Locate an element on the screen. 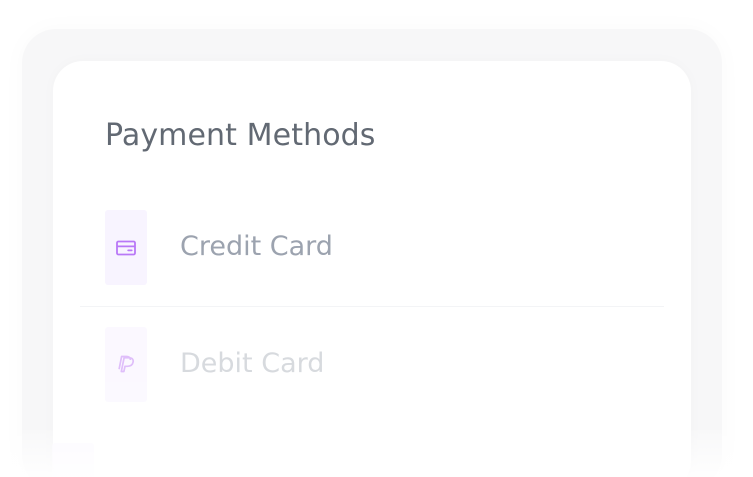 This screenshot has height=477, width=753. page-title: Payment Methods is located at coordinates (240, 135).